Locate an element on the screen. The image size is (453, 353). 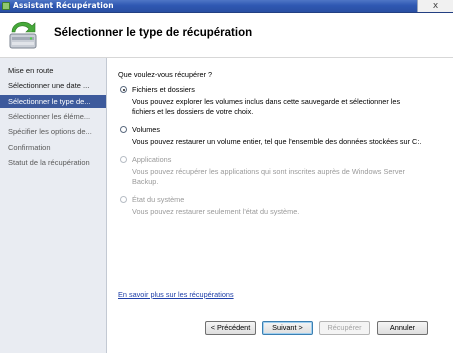
app-icon is located at coordinates (6, 6).